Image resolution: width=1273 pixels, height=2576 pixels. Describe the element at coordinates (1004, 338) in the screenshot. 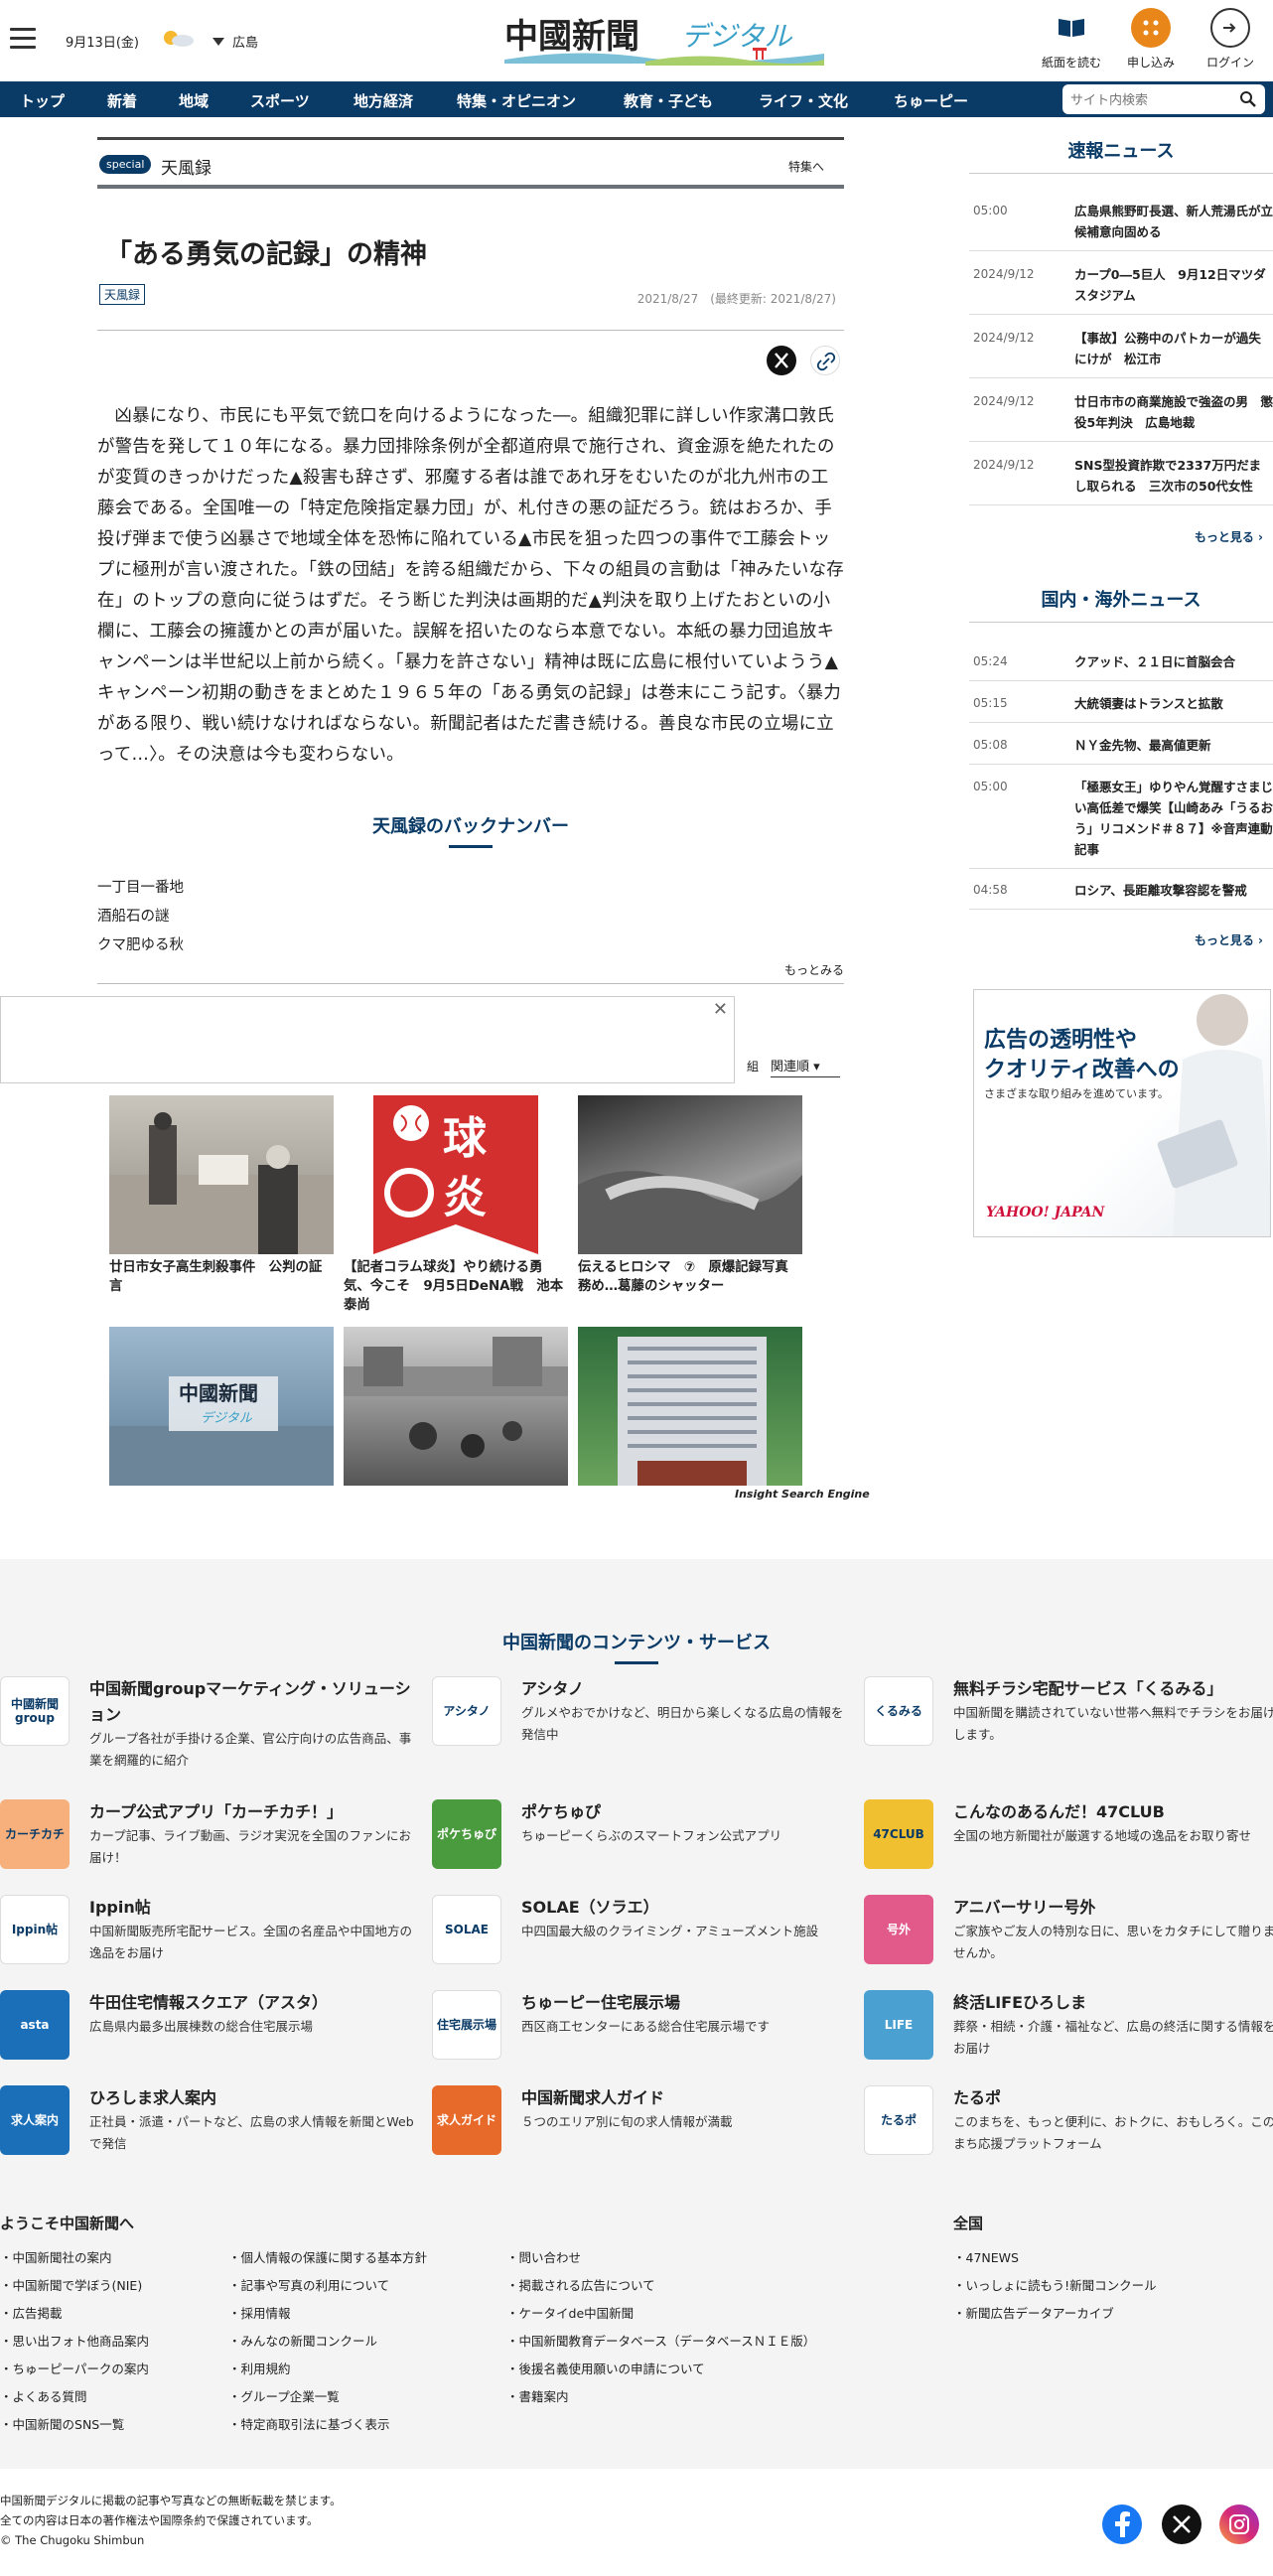

I see `news-time: 2024/9/12` at that location.